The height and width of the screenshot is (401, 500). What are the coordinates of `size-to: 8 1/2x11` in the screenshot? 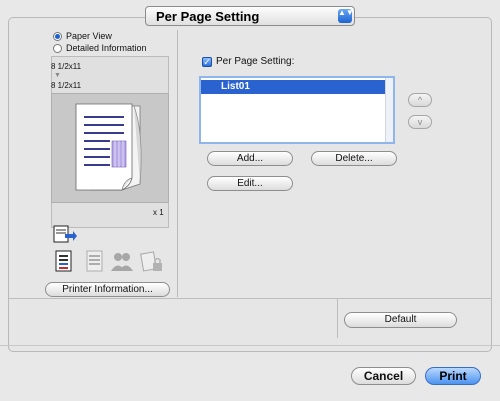 It's located at (66, 85).